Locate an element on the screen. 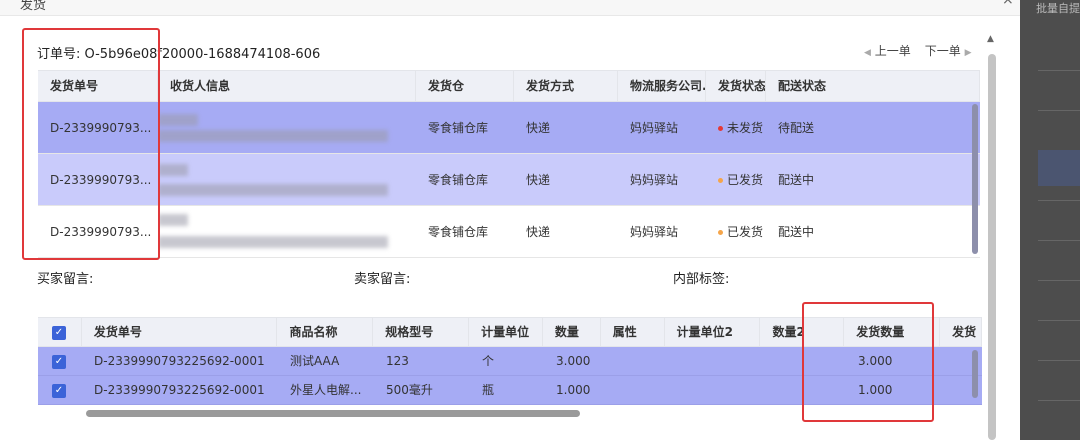 The height and width of the screenshot is (440, 1080). delivery-status-cell: 待配送 is located at coordinates (796, 128).